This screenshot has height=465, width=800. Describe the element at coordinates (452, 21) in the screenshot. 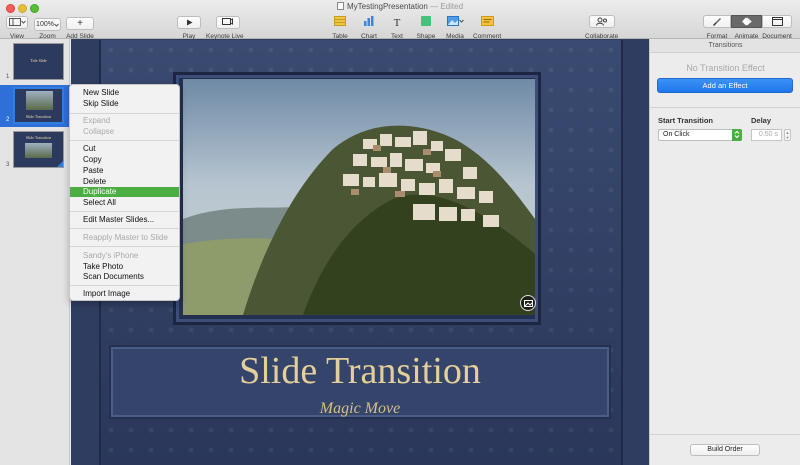

I see `media-icon` at that location.